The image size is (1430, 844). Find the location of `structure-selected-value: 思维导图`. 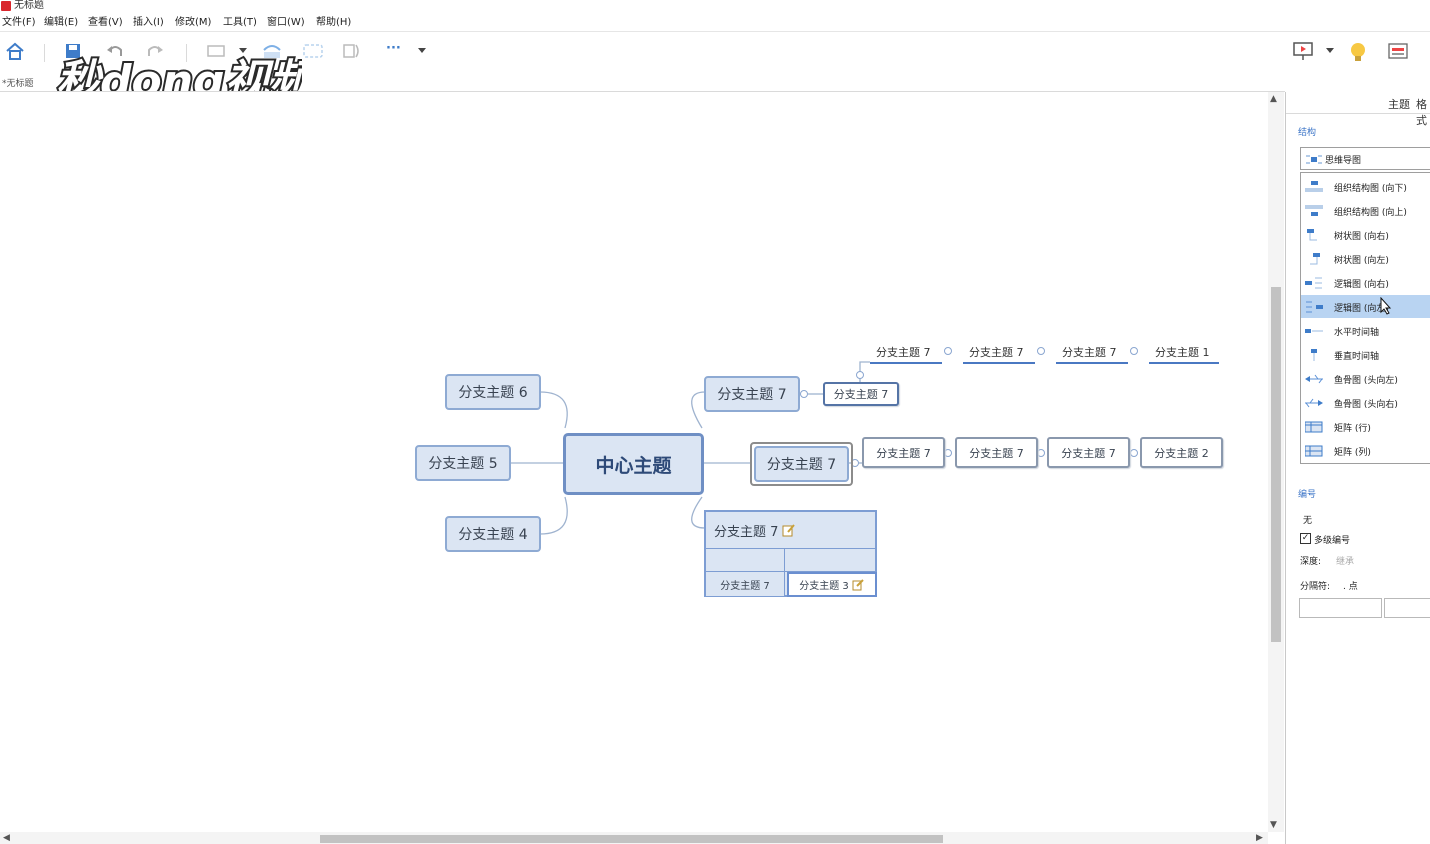

structure-selected-value: 思维导图 is located at coordinates (1343, 161).